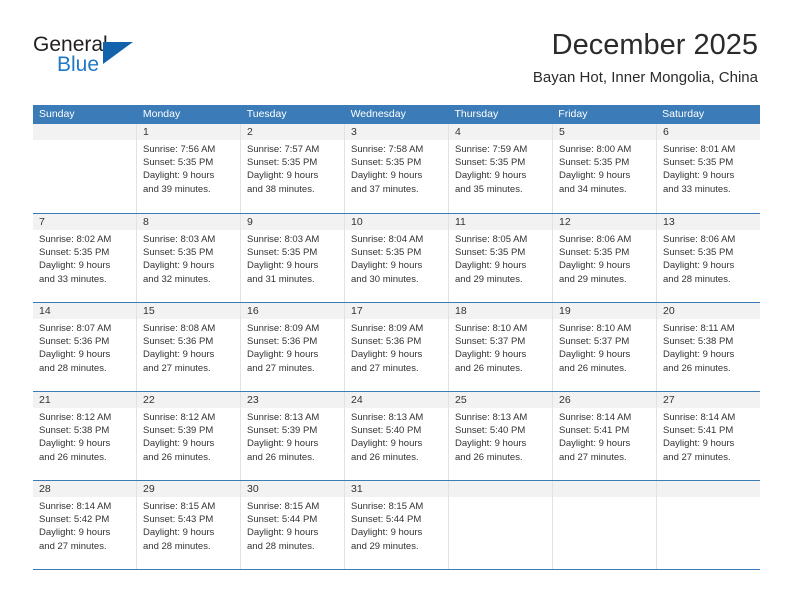 This screenshot has width=792, height=612. What do you see at coordinates (179, 506) in the screenshot?
I see `sunrise-text: Sunrise: 8:15 AM` at bounding box center [179, 506].